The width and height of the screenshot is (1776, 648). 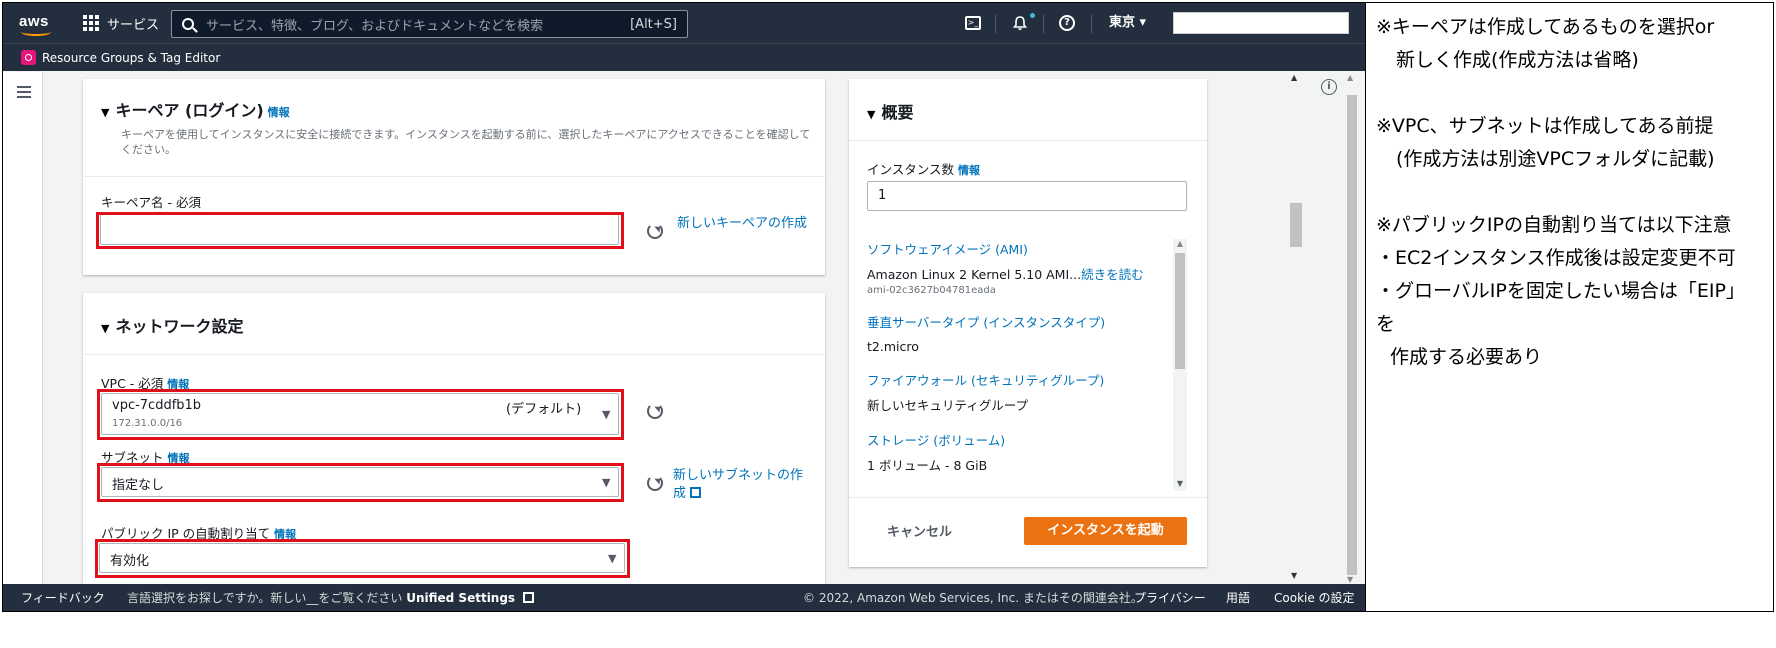 What do you see at coordinates (969, 170) in the screenshot?
I see `instance-count-info-link: 情報` at bounding box center [969, 170].